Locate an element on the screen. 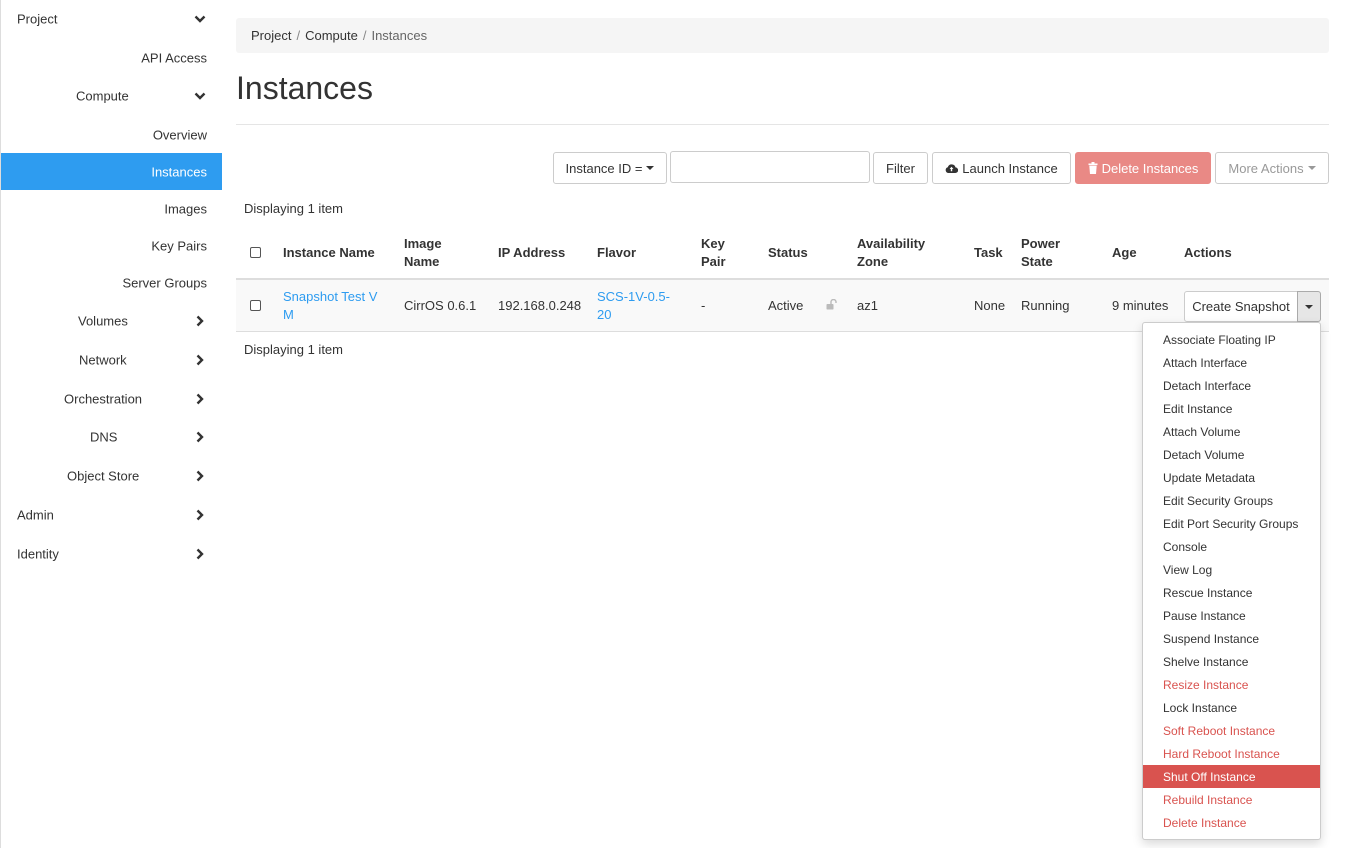 This screenshot has height=848, width=1345. more-actions-button: More Actions is located at coordinates (1272, 168).